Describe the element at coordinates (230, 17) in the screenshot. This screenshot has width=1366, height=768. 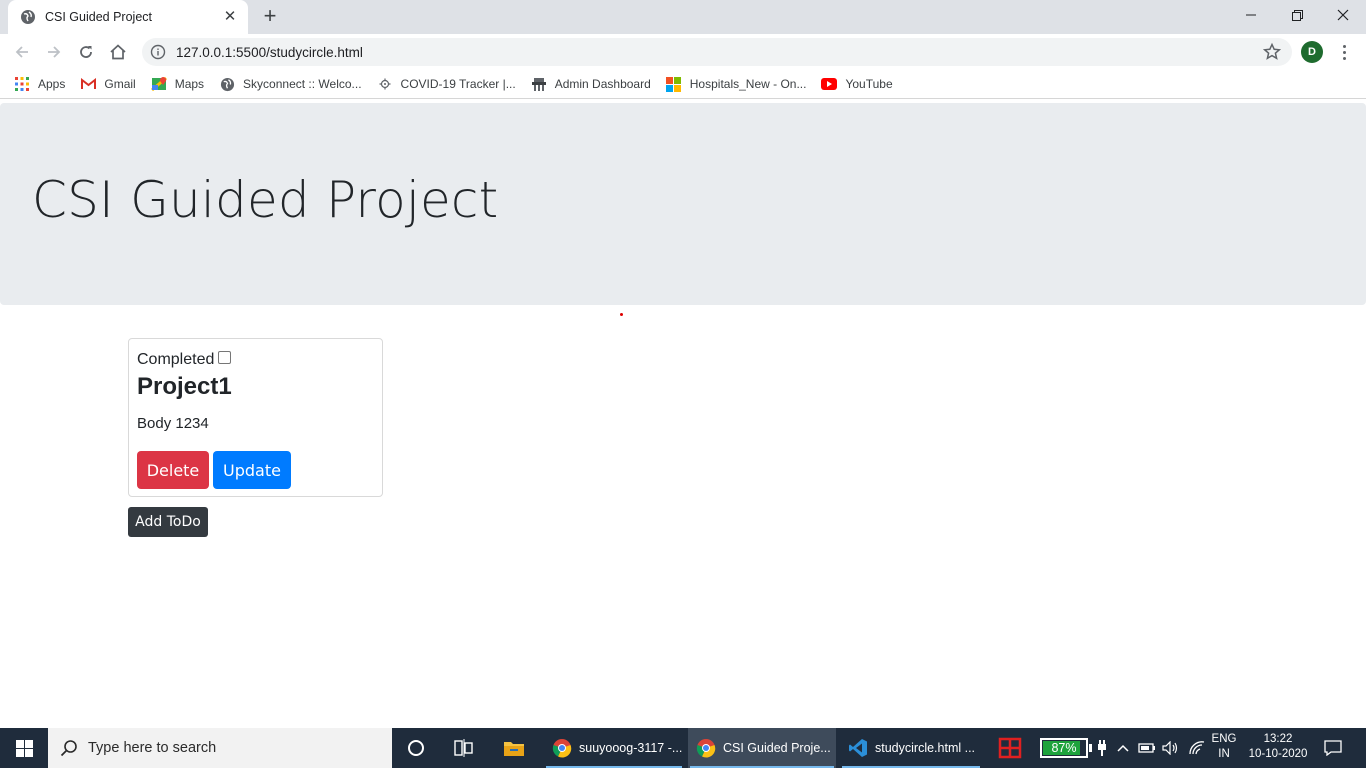
I see `close-tab-icon: ✕` at that location.